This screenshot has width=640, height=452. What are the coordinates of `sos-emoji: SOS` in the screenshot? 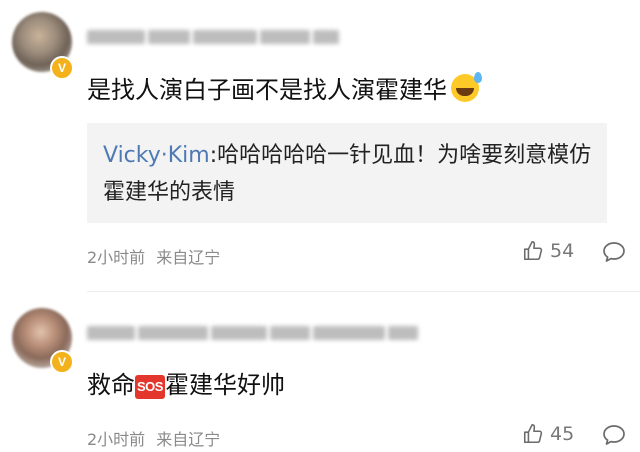 It's located at (150, 387).